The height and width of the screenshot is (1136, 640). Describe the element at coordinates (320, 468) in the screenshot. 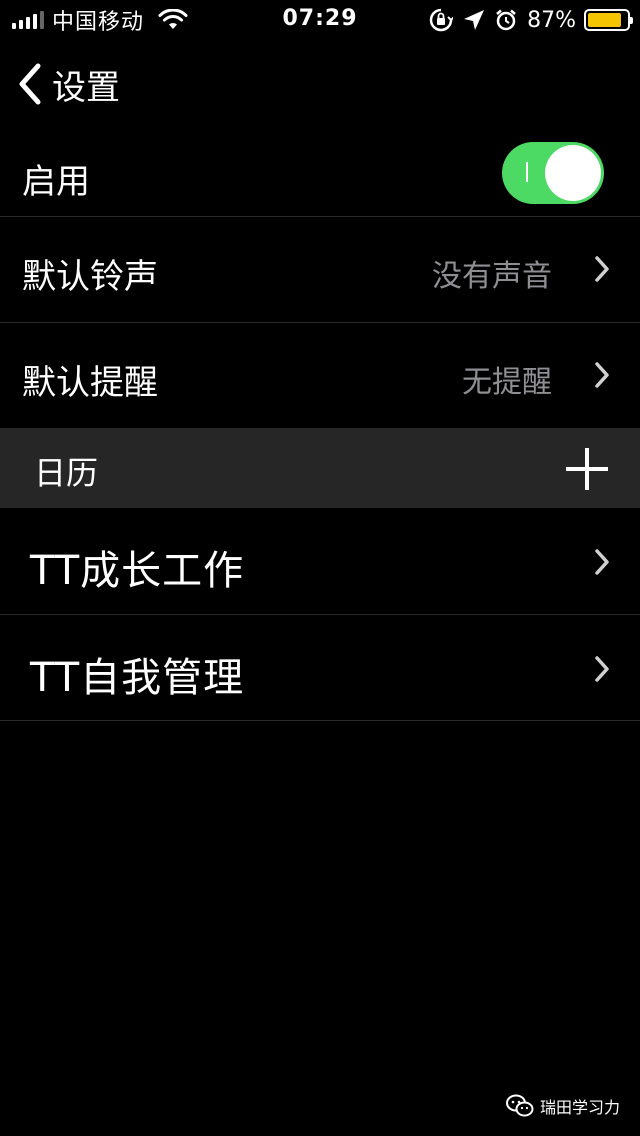

I see `calendar-section-header: 日历` at that location.